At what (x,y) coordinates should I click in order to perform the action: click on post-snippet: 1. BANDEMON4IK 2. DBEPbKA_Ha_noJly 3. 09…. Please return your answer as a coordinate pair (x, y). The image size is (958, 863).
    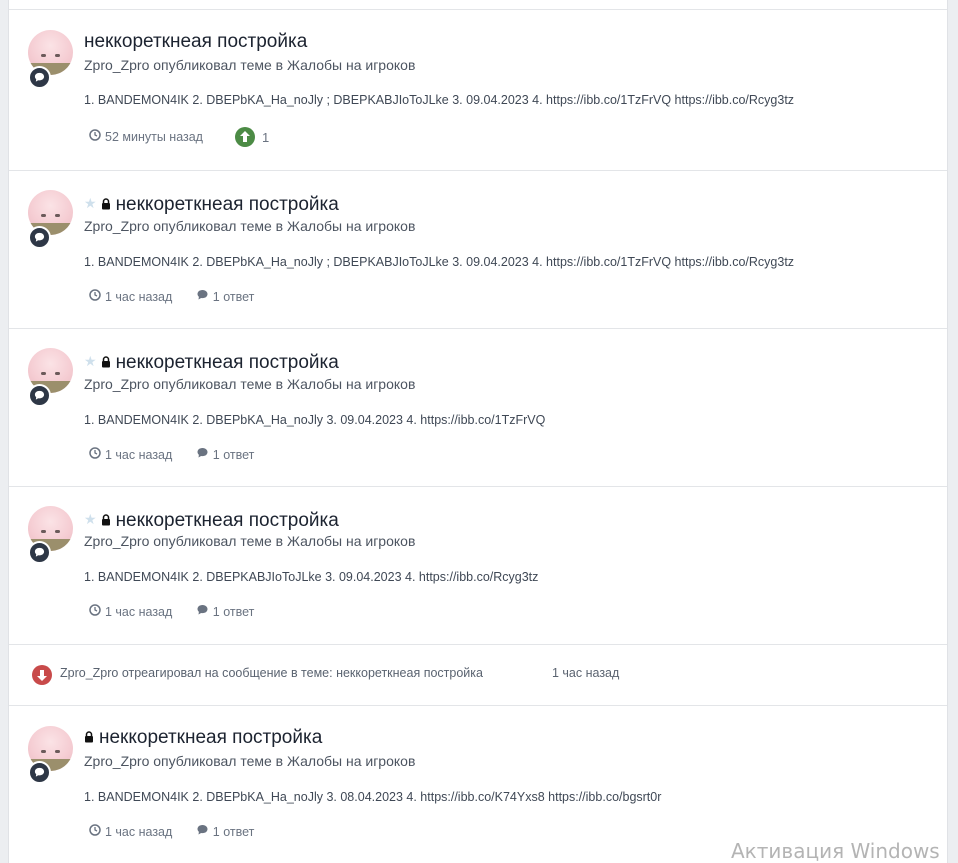
    Looking at the image, I should click on (315, 420).